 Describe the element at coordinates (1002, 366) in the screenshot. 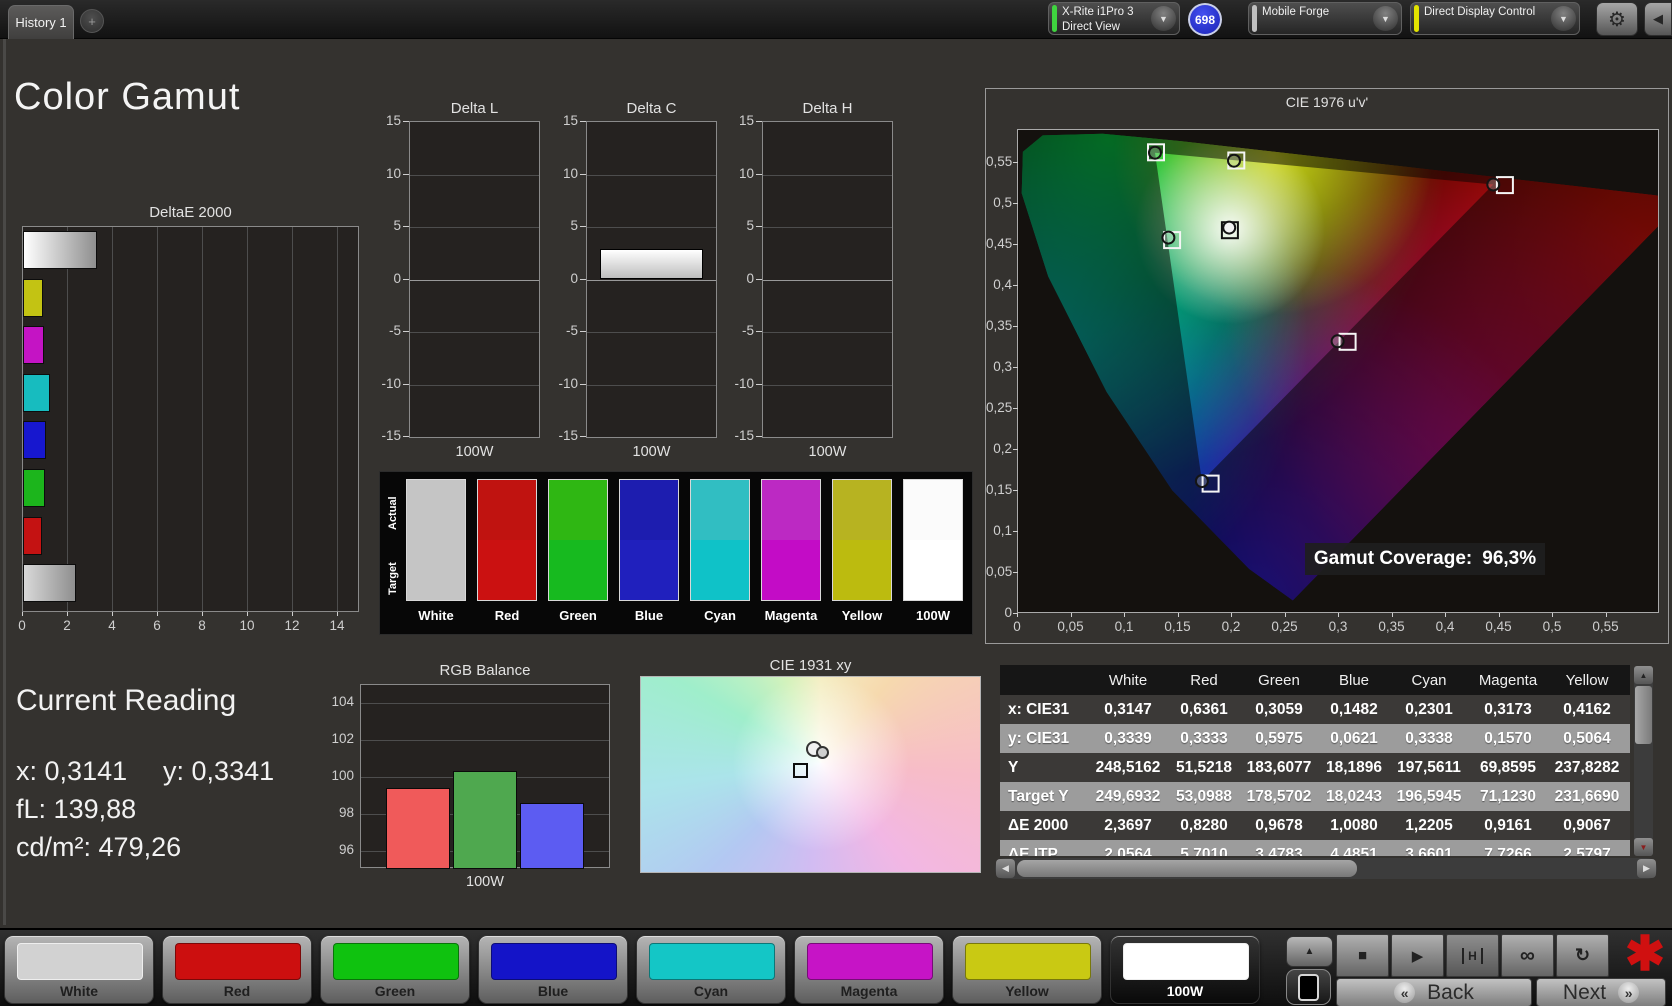

I see `y-tick-label: 0,3` at that location.